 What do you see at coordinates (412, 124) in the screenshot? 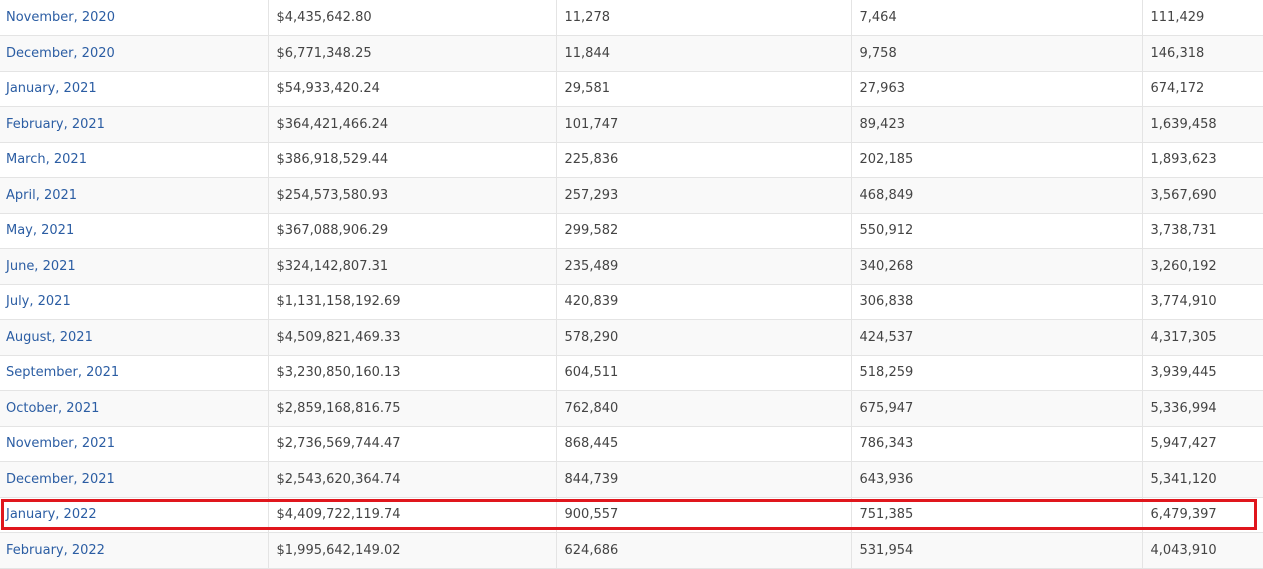
I see `value-cell: $364,421,466.24` at bounding box center [412, 124].